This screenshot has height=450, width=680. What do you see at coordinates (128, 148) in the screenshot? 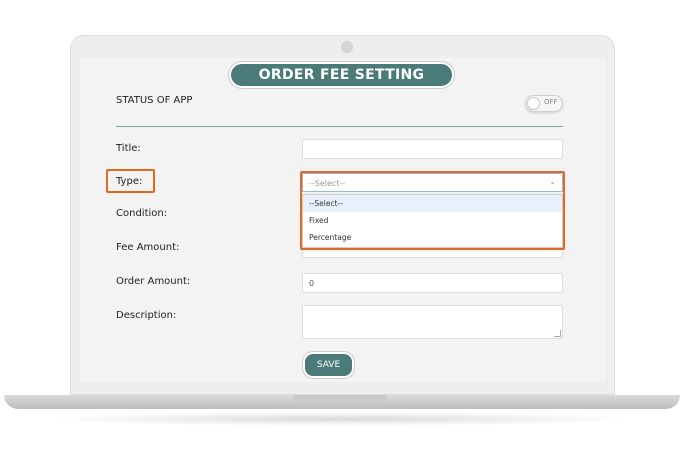
I see `title-label: Title:` at bounding box center [128, 148].